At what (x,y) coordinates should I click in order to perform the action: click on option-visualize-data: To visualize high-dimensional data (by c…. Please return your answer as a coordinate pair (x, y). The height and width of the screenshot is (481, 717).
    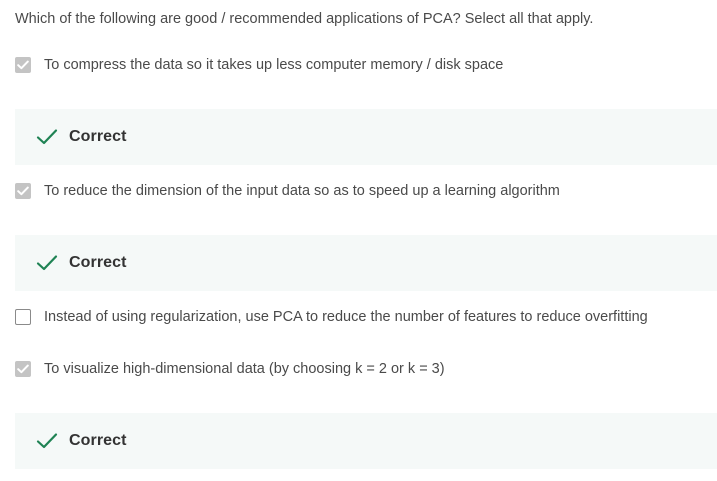
    Looking at the image, I should click on (230, 369).